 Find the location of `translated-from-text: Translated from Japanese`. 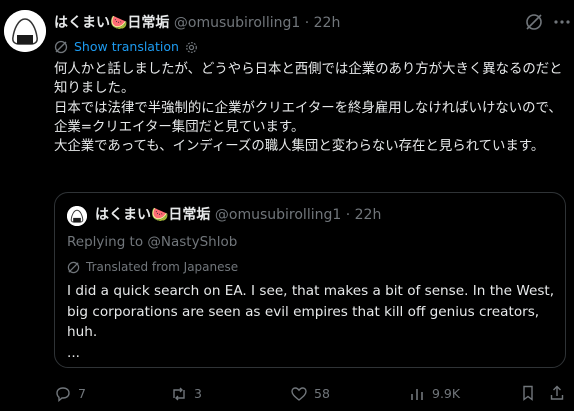

translated-from-text: Translated from Japanese is located at coordinates (162, 267).